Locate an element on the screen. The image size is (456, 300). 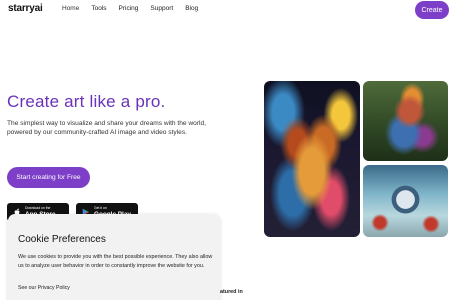
main-nav: Home Tools Pricing Support Blog is located at coordinates (136, 8).